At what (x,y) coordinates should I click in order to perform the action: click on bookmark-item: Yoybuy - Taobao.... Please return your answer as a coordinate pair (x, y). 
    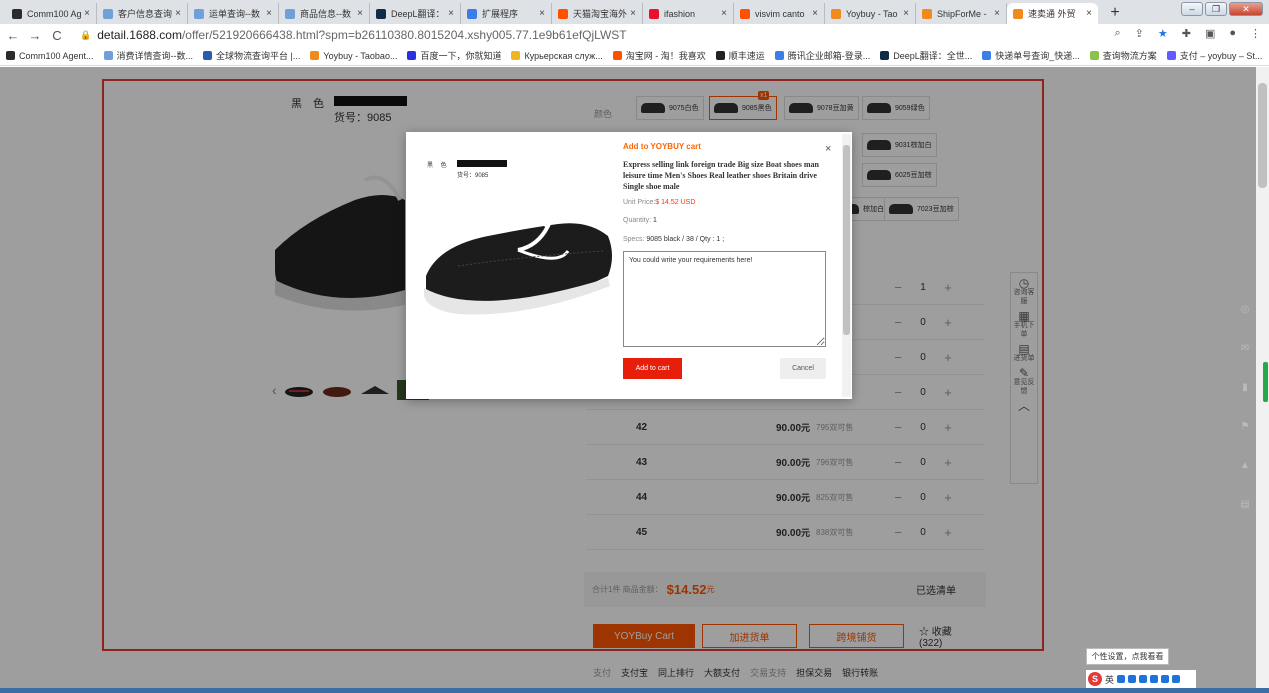
    Looking at the image, I should click on (353, 56).